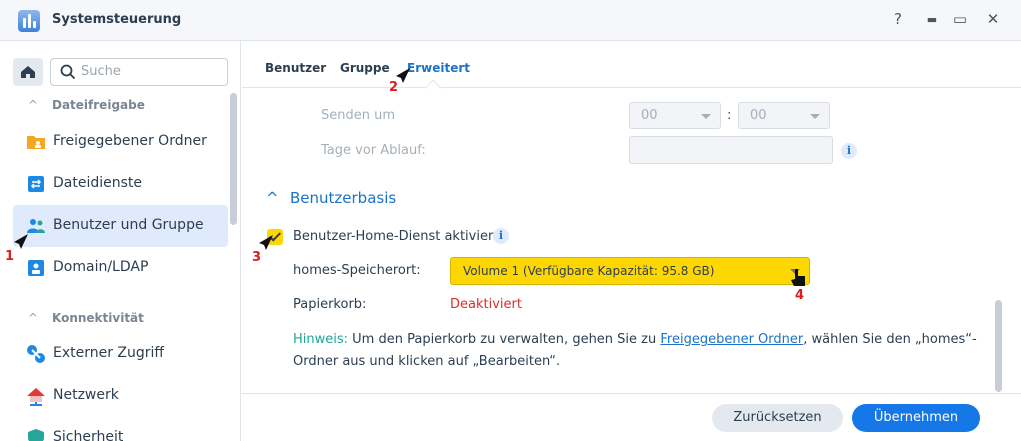 The width and height of the screenshot is (1021, 441). Describe the element at coordinates (675, 115) in the screenshot. I see `hour-select: 00` at that location.